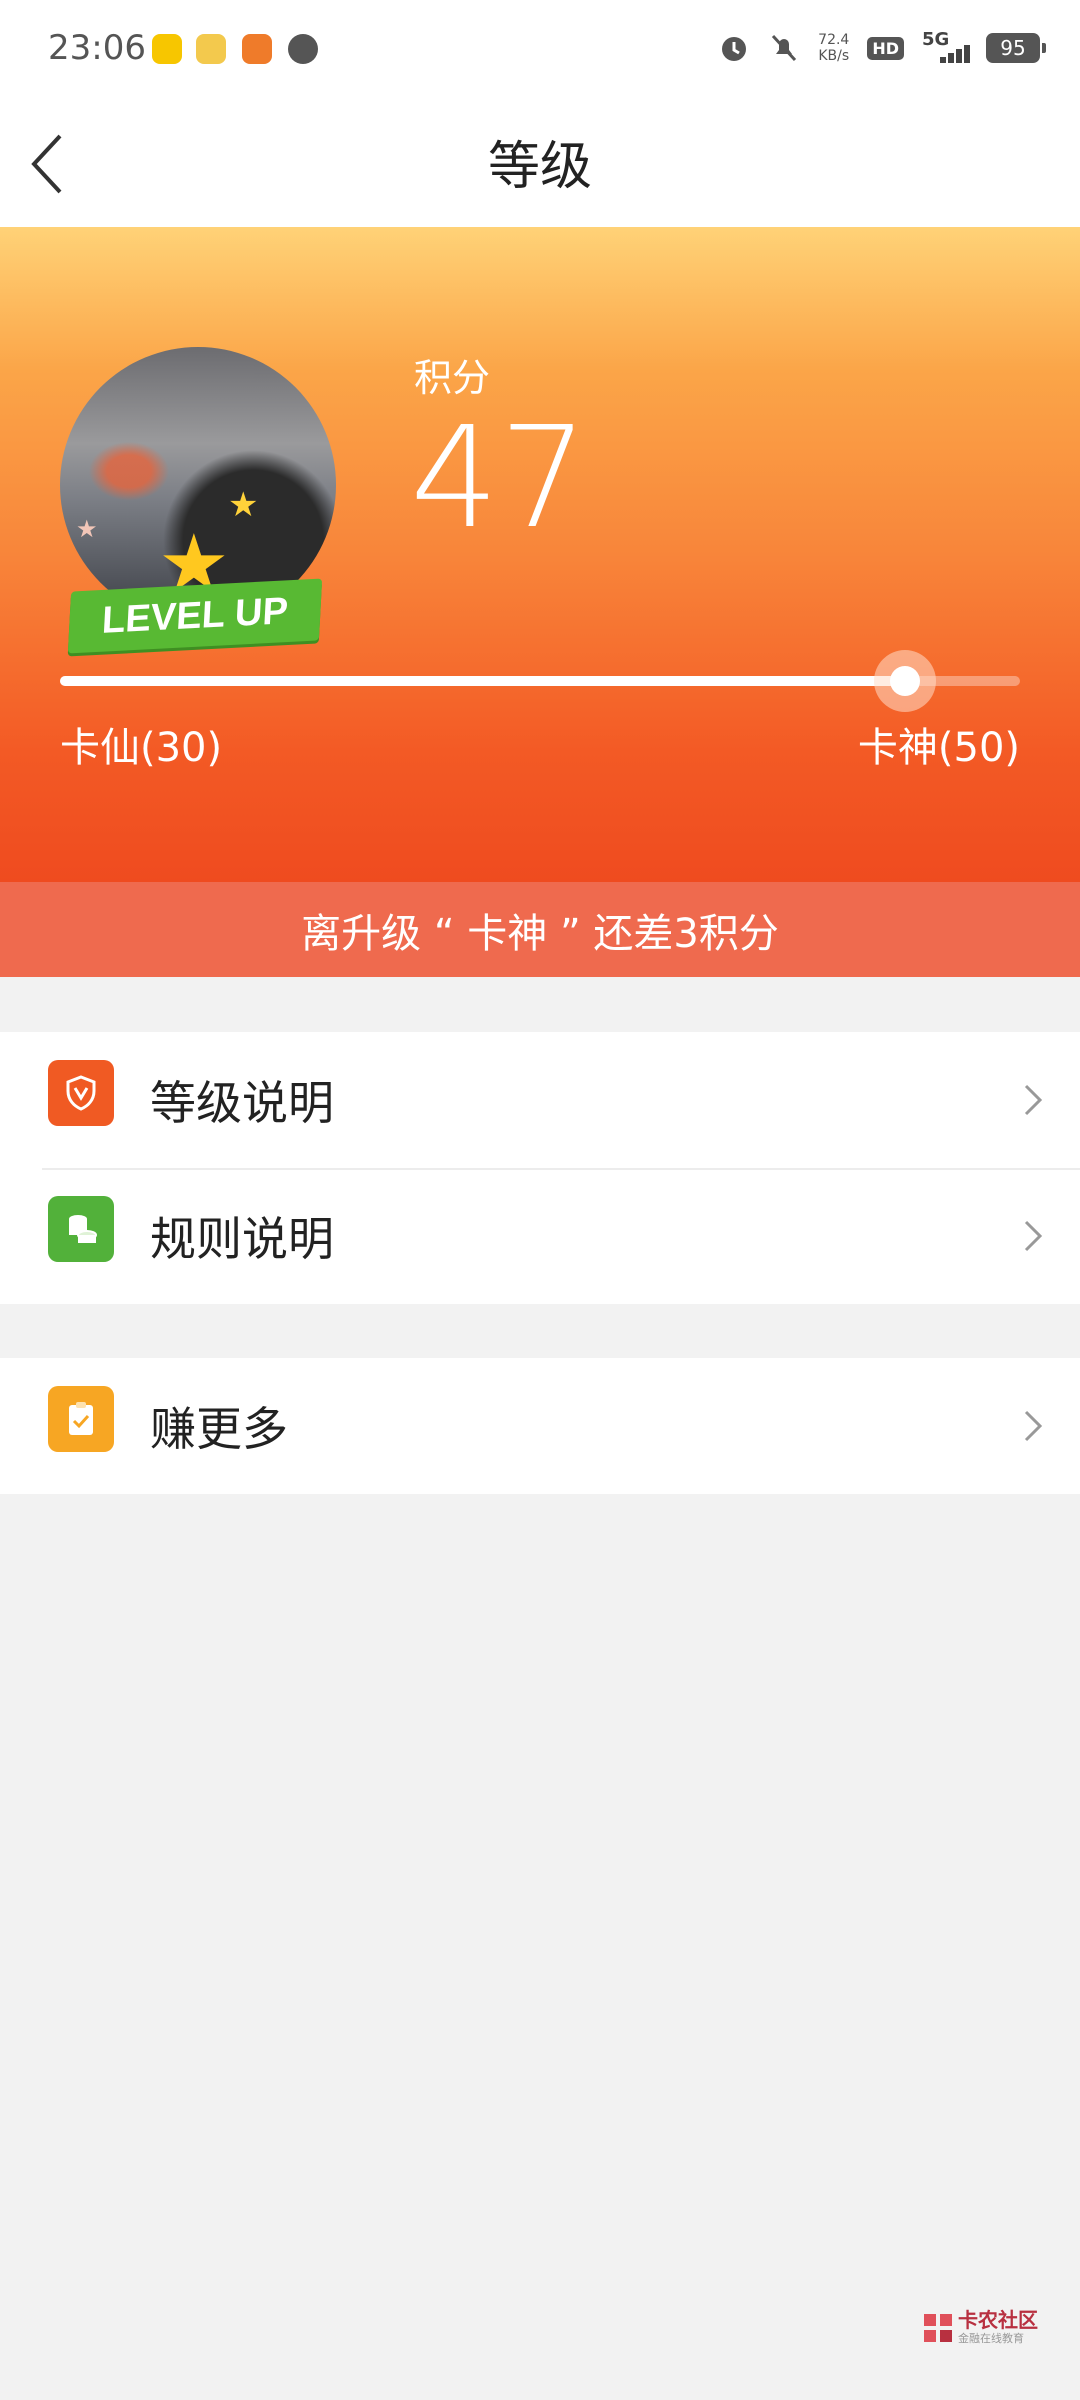  What do you see at coordinates (539, 167) in the screenshot?
I see `page-title: 等级` at bounding box center [539, 167].